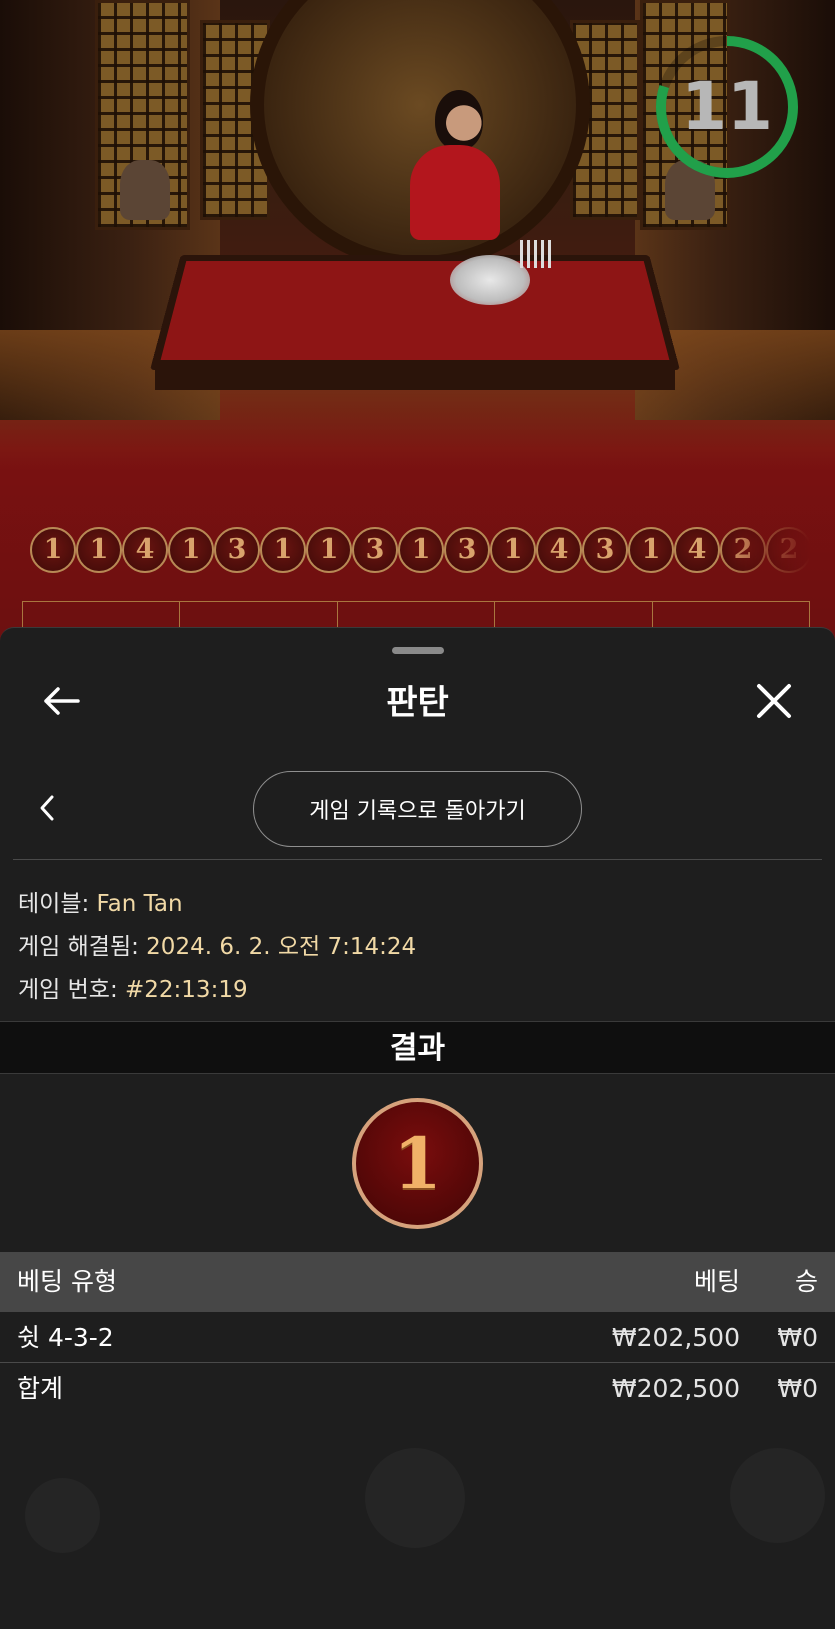  Describe the element at coordinates (415, 312) in the screenshot. I see `game-table` at that location.